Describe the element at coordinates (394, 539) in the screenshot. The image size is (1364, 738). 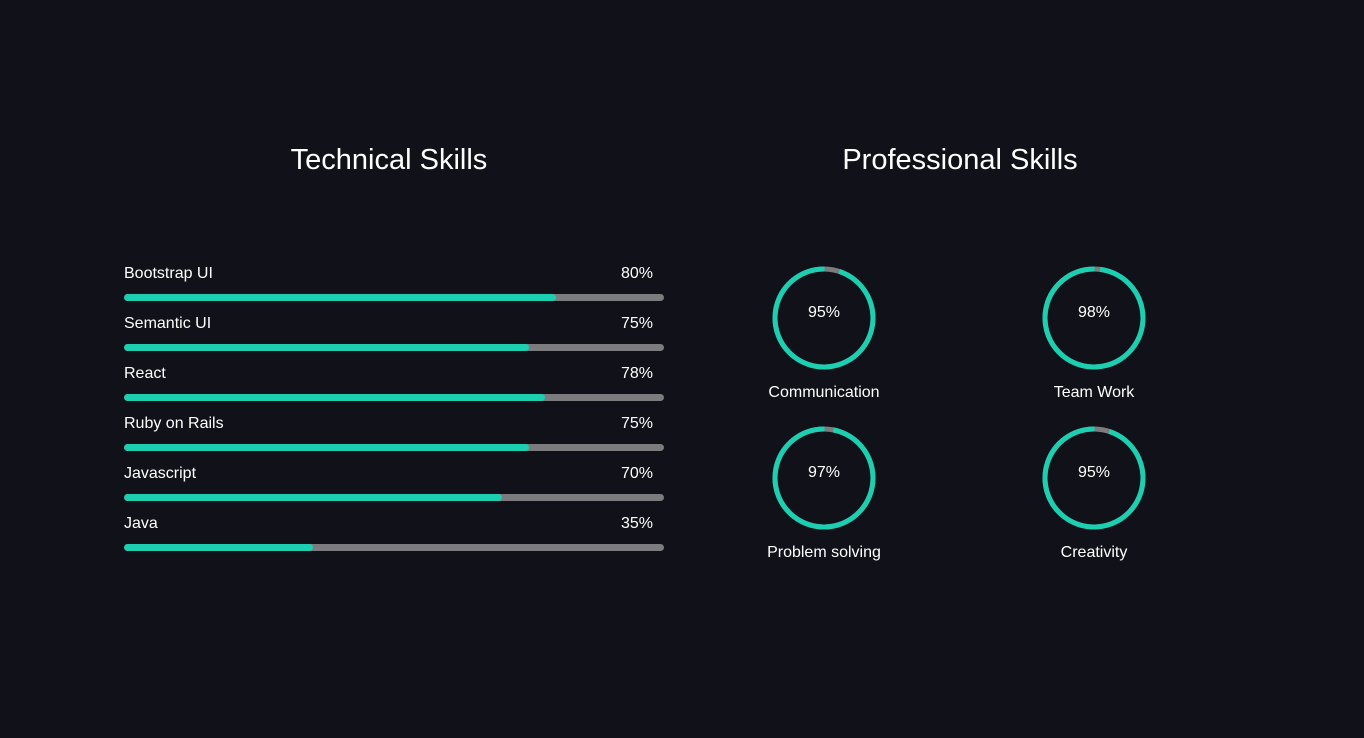
I see `skill-java: Java 35%` at that location.